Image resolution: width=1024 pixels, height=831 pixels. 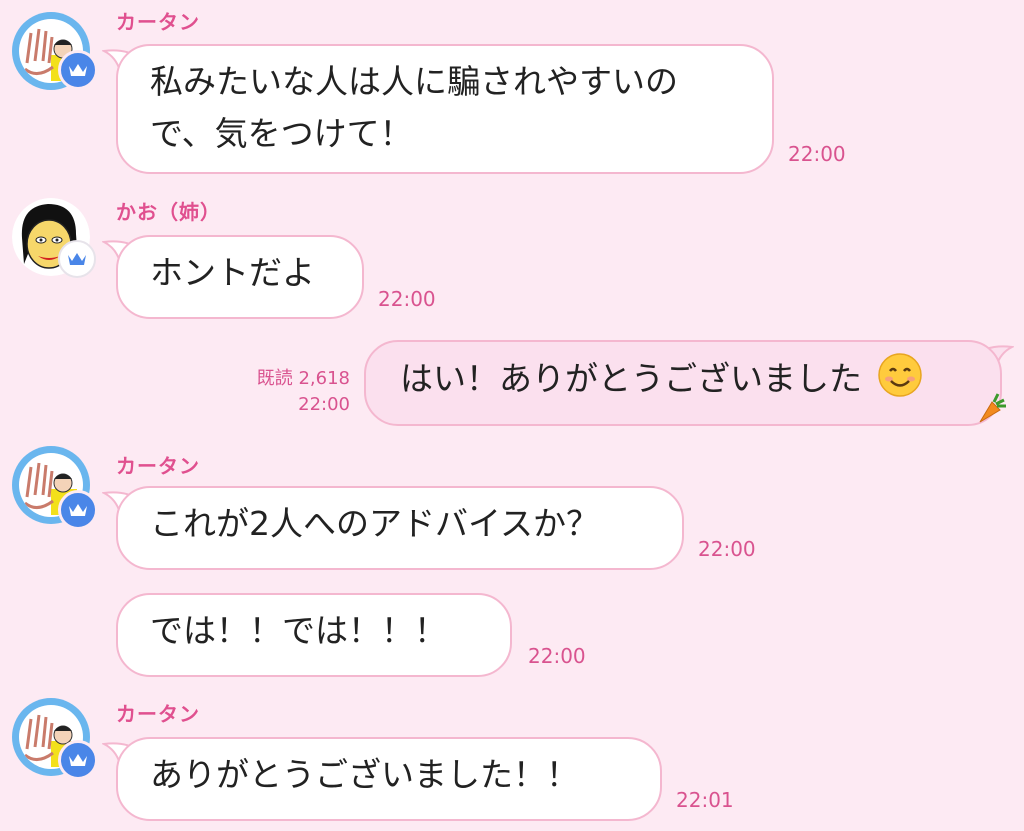 I want to click on carrot-icon, so click(x=992, y=408).